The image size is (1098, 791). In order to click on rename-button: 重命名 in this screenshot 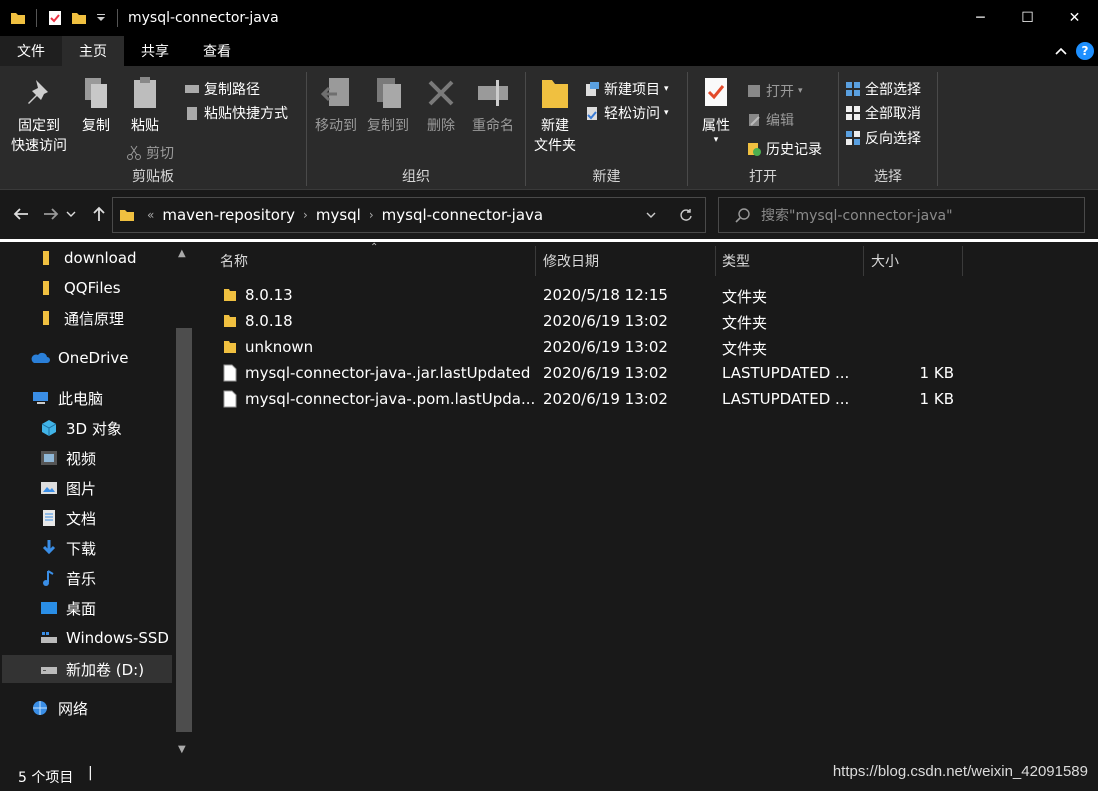, I will do `click(493, 105)`.